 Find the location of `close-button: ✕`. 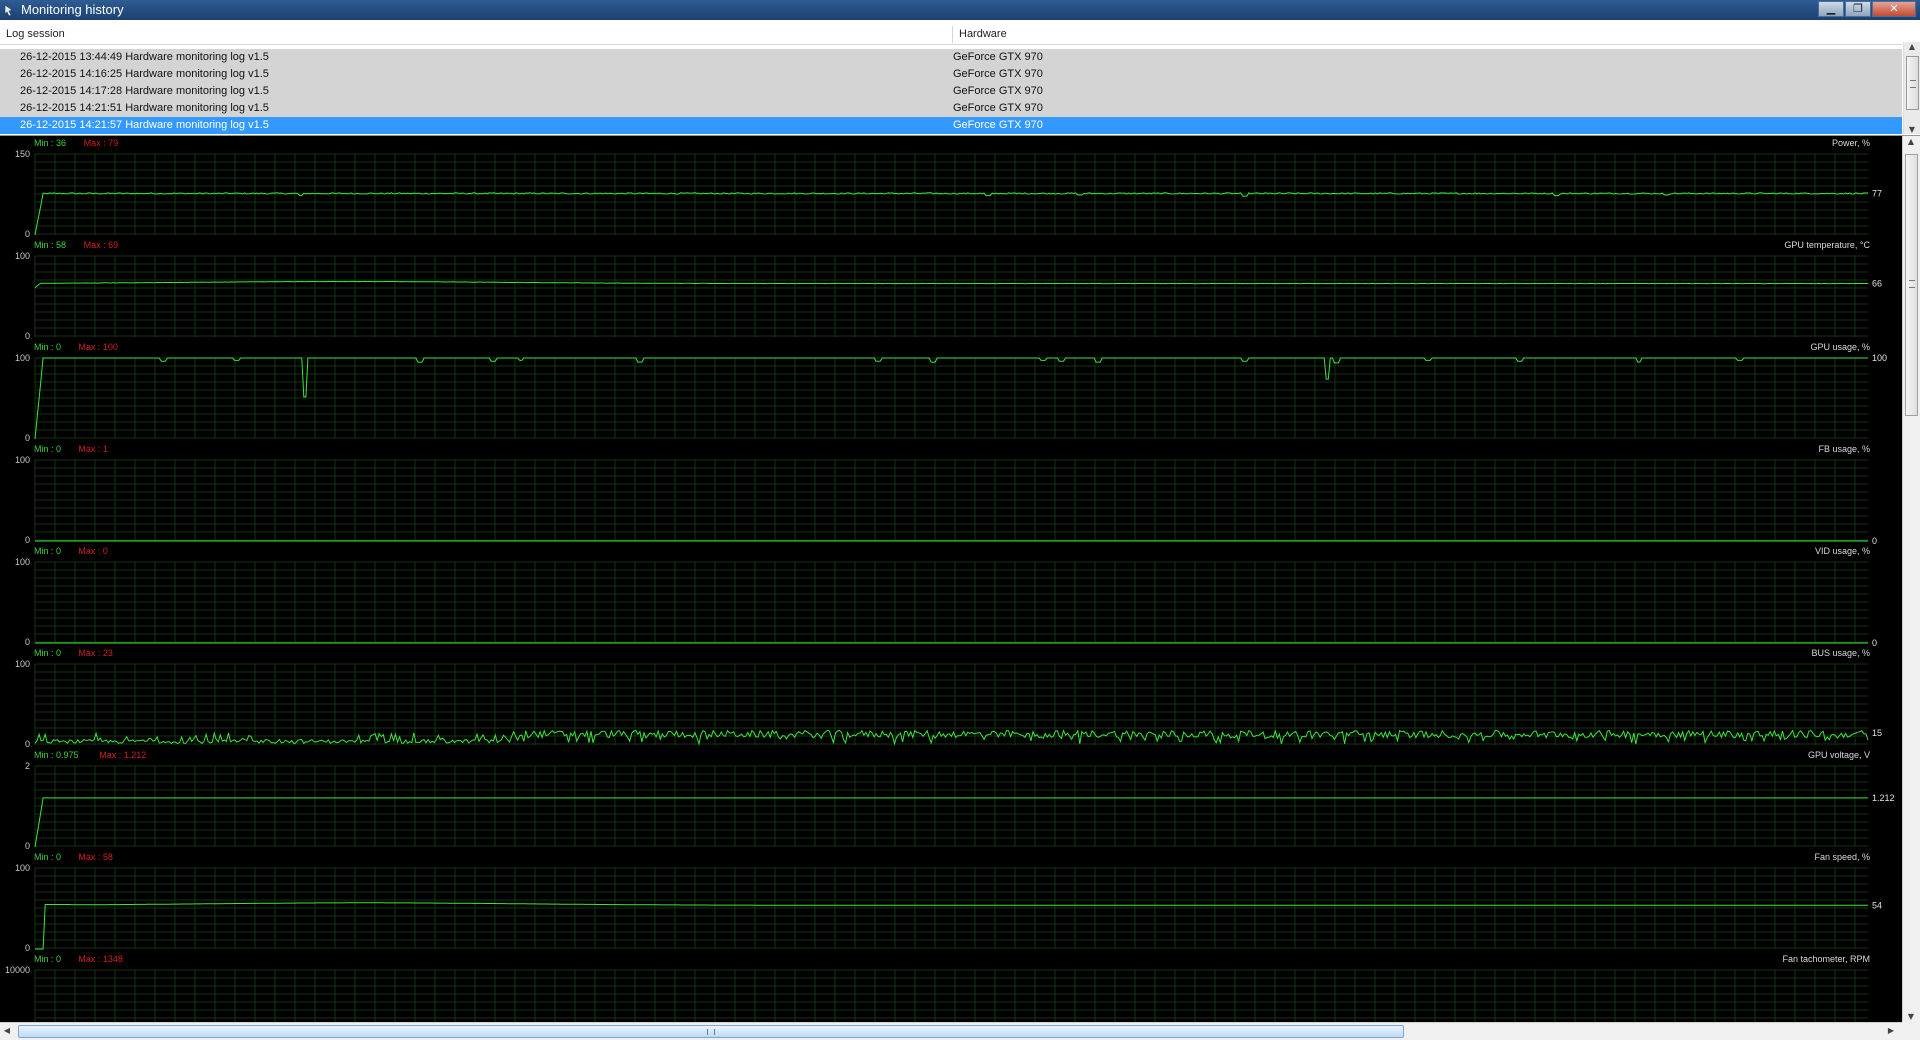

close-button: ✕ is located at coordinates (1894, 9).